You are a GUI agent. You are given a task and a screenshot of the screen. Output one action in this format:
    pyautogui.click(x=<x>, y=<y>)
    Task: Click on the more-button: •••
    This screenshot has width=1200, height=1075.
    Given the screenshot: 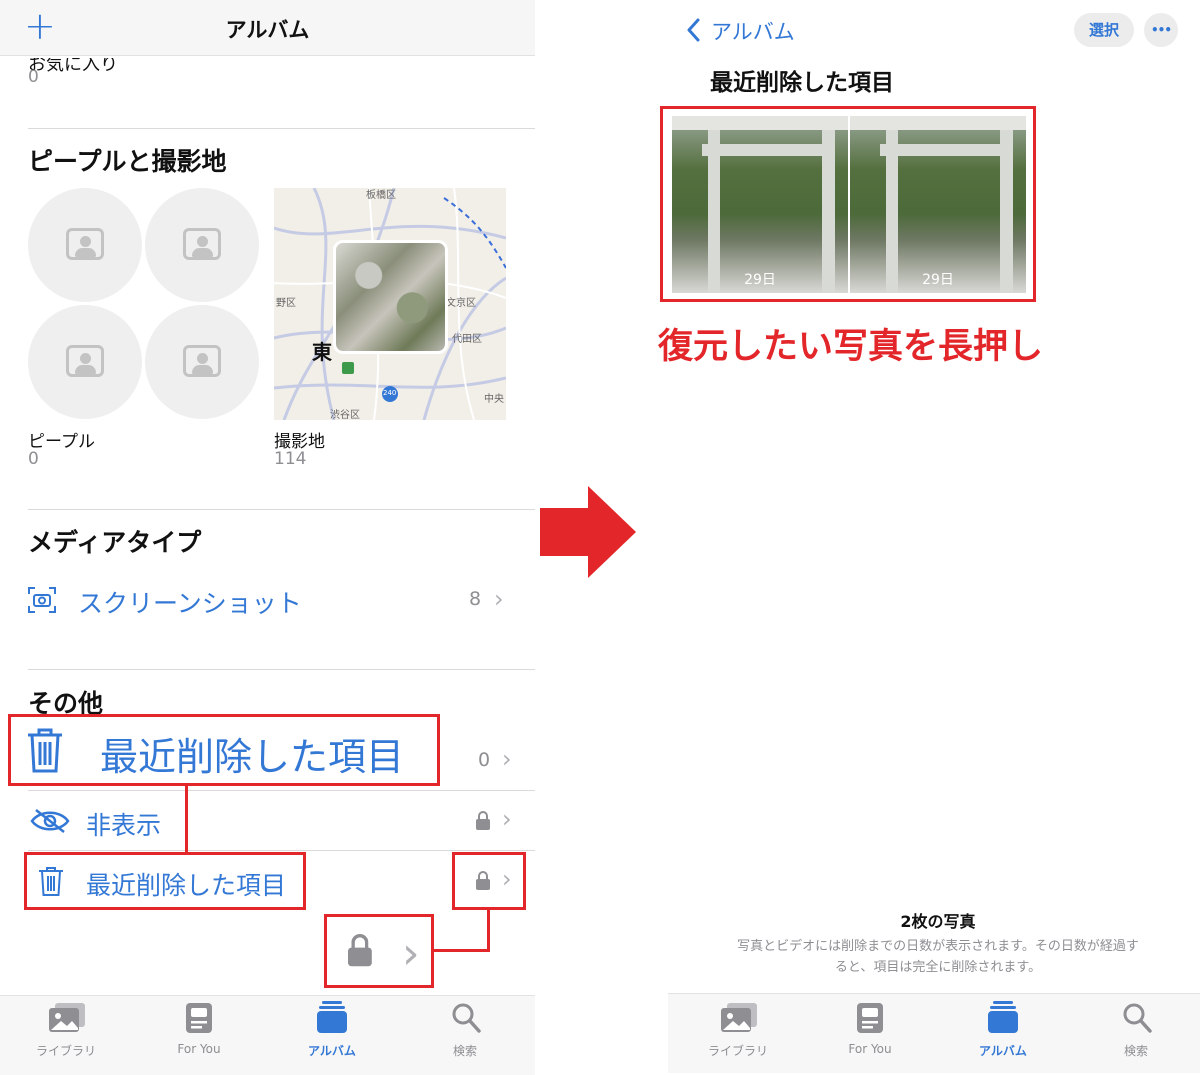 What is the action you would take?
    pyautogui.click(x=1161, y=30)
    